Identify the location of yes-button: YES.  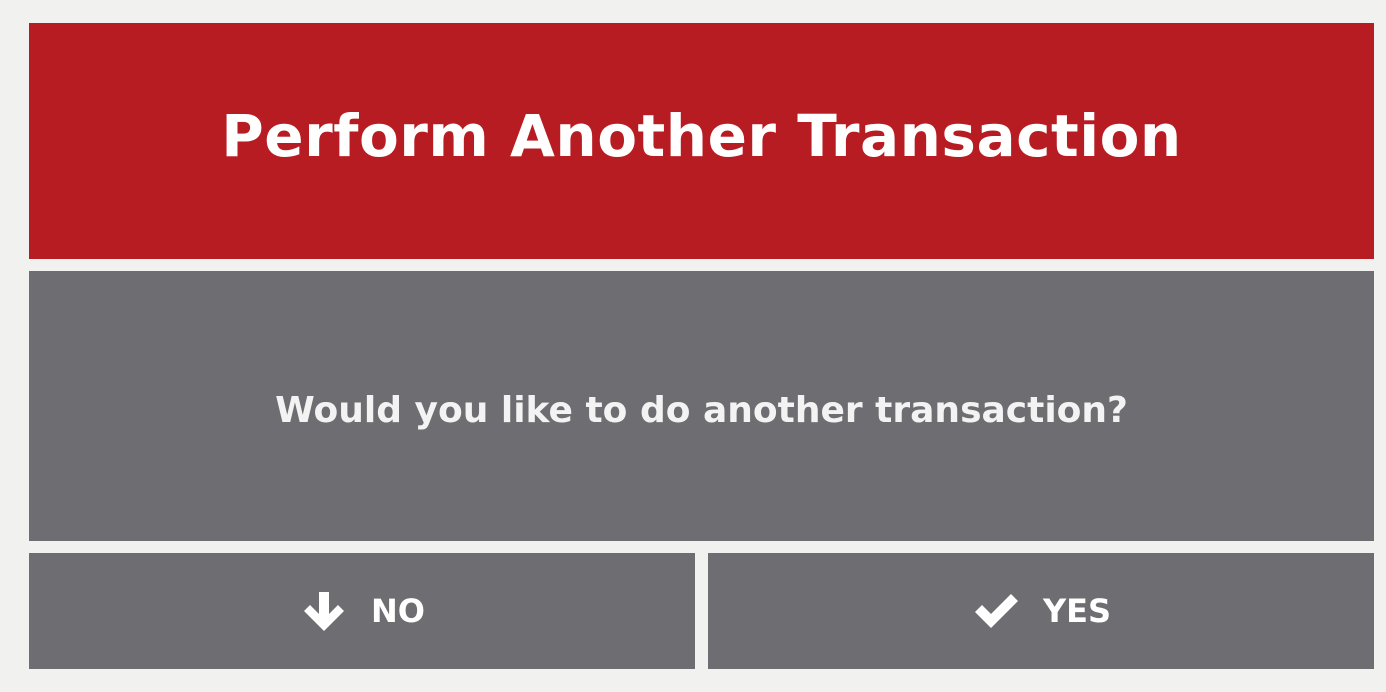
(1041, 611).